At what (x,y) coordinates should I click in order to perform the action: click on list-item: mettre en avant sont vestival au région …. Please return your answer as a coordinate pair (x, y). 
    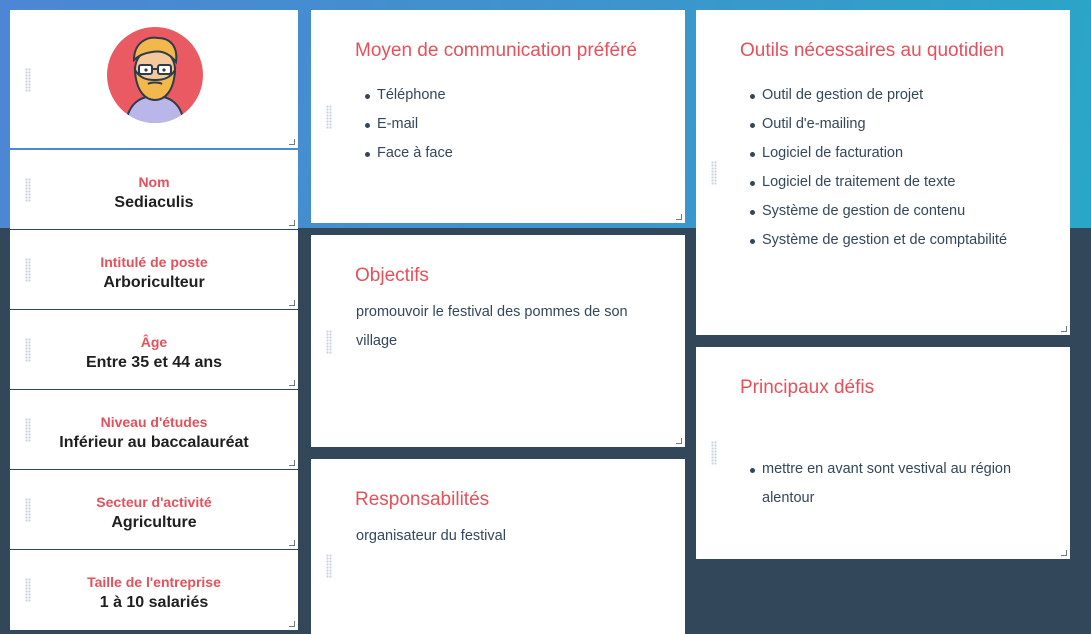
    Looking at the image, I should click on (891, 484).